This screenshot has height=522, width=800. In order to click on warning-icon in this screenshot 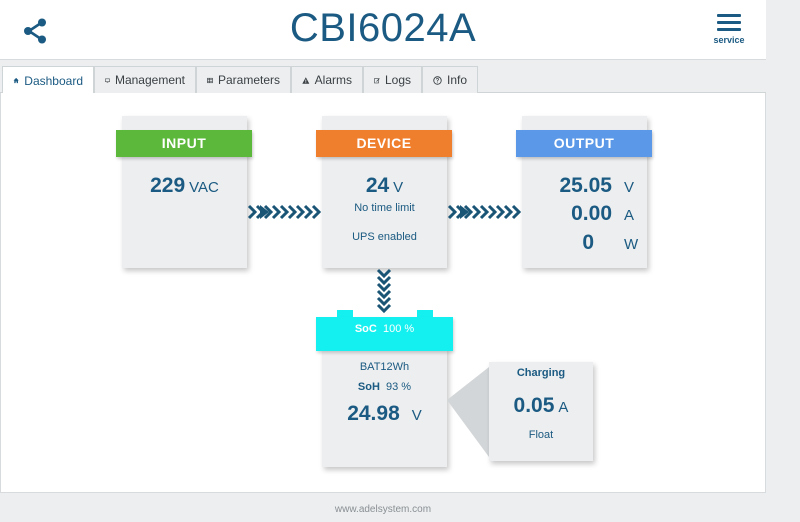, I will do `click(306, 80)`.